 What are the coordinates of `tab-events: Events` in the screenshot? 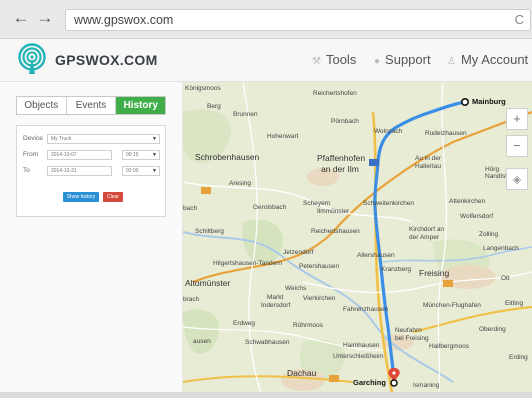 It's located at (92, 105).